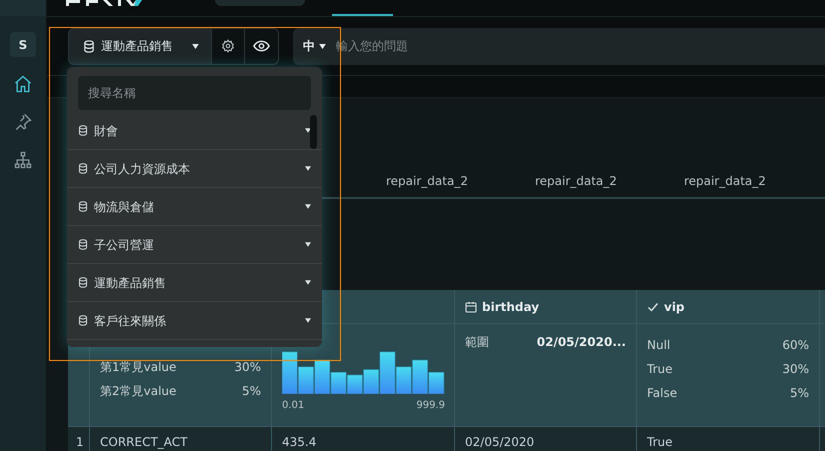 This screenshot has width=825, height=451. I want to click on stat-label: 第1常見value, so click(138, 367).